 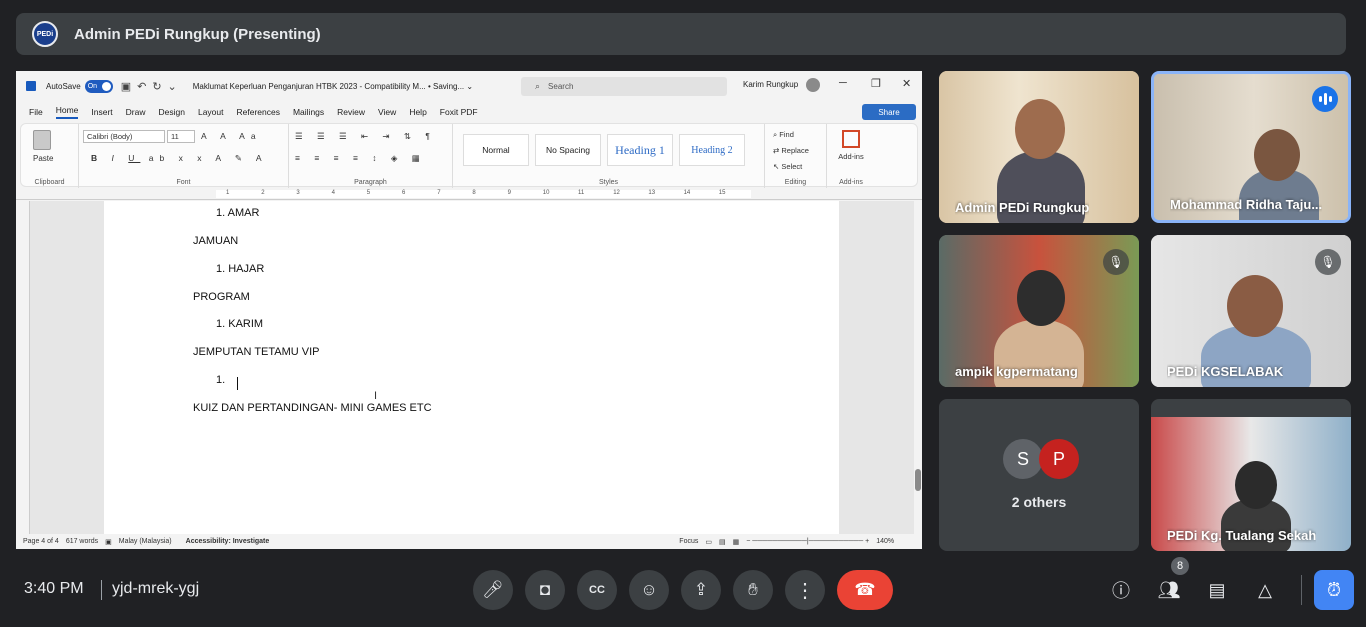 I want to click on scrollbar-thumb, so click(x=918, y=480).